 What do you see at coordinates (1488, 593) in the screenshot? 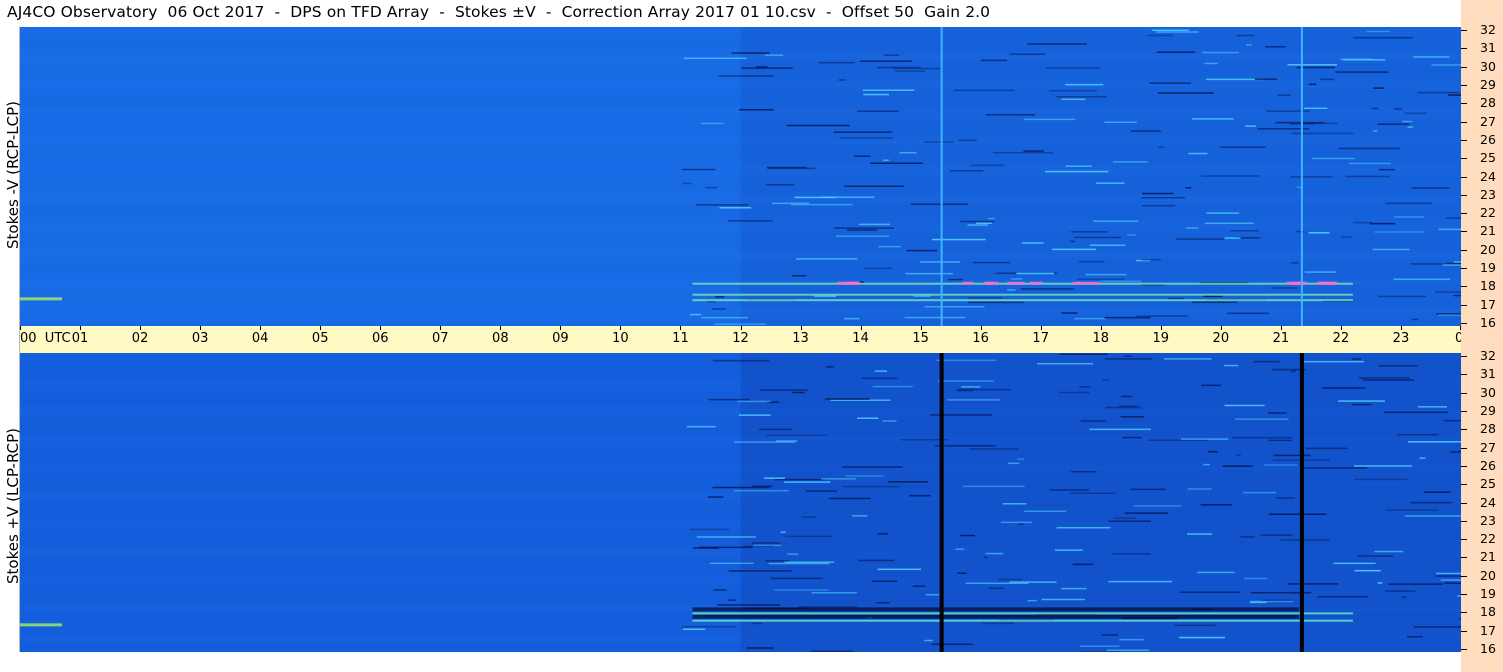
I see `mhz-tick-label: 19` at bounding box center [1488, 593].